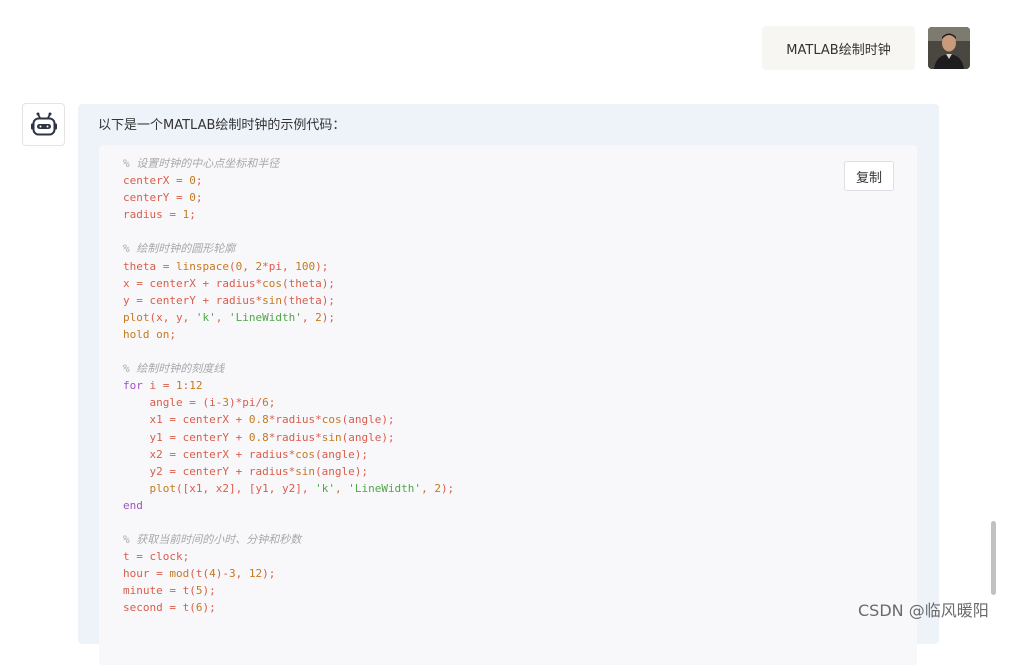 Image resolution: width=1009 pixels, height=665 pixels. Describe the element at coordinates (869, 176) in the screenshot. I see `copy-button: 复制` at that location.